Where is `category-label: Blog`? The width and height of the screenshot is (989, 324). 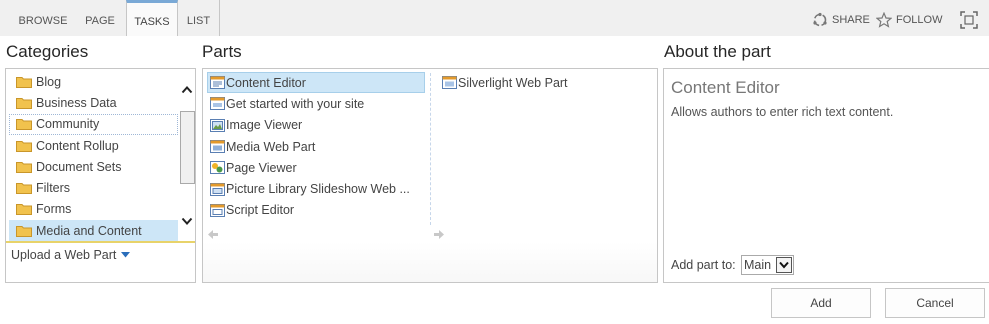 category-label: Blog is located at coordinates (49, 81).